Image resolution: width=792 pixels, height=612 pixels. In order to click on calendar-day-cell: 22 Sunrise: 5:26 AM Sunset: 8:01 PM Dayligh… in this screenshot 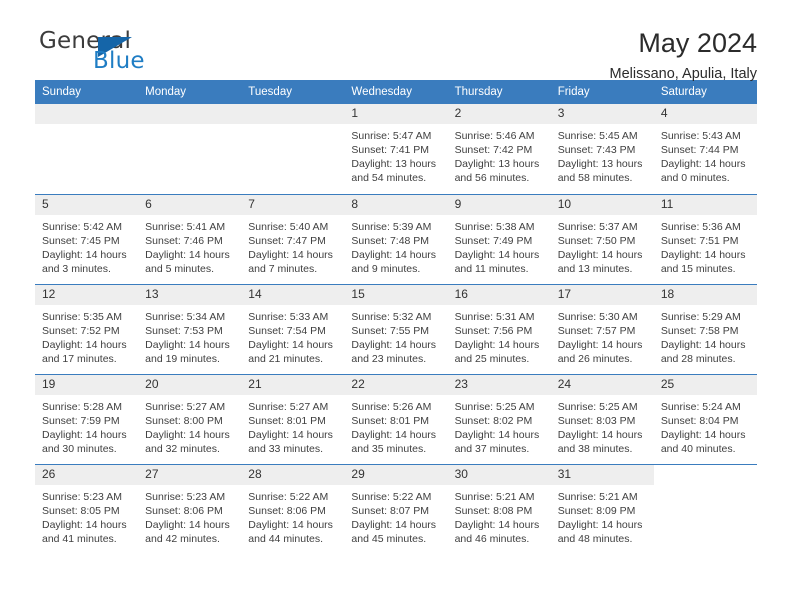, I will do `click(396, 418)`.